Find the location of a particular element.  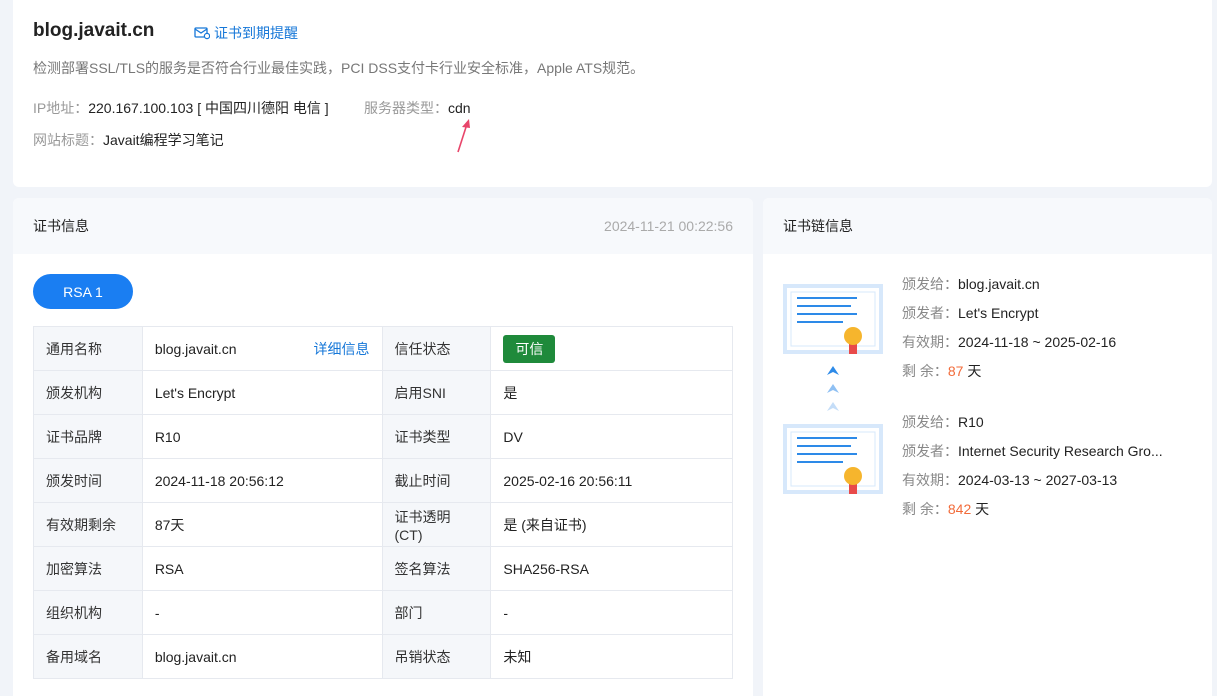

cert-value: SHA256-RSA is located at coordinates (611, 568).